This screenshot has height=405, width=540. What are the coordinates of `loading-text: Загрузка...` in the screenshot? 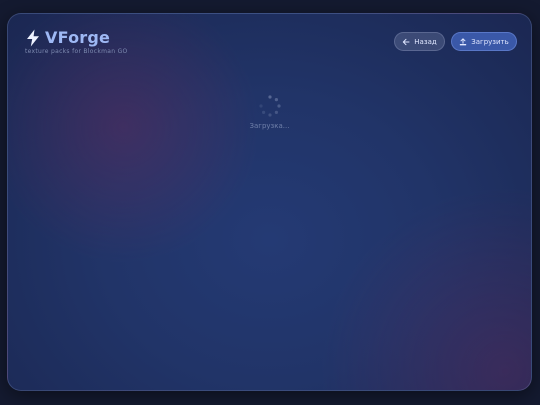 It's located at (269, 126).